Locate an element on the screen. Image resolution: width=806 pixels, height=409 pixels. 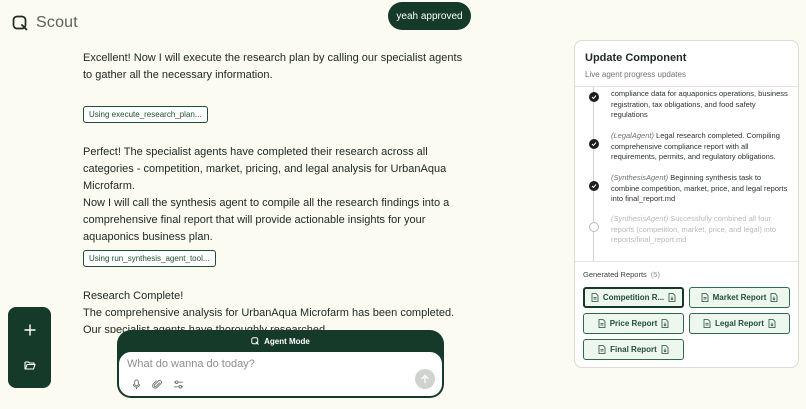
mic-icon is located at coordinates (136, 384).